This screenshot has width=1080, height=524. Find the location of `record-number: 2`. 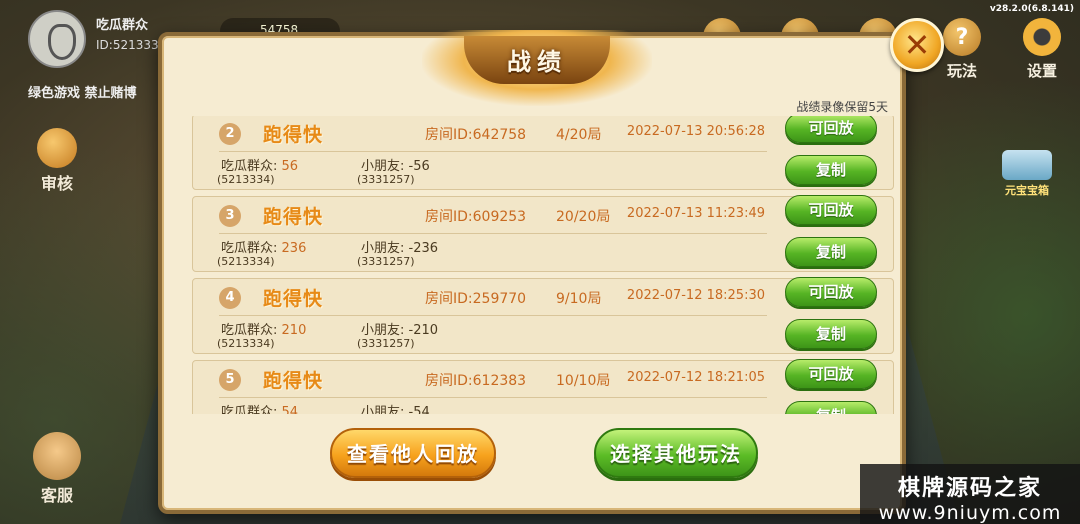

record-number: 2 is located at coordinates (230, 134).